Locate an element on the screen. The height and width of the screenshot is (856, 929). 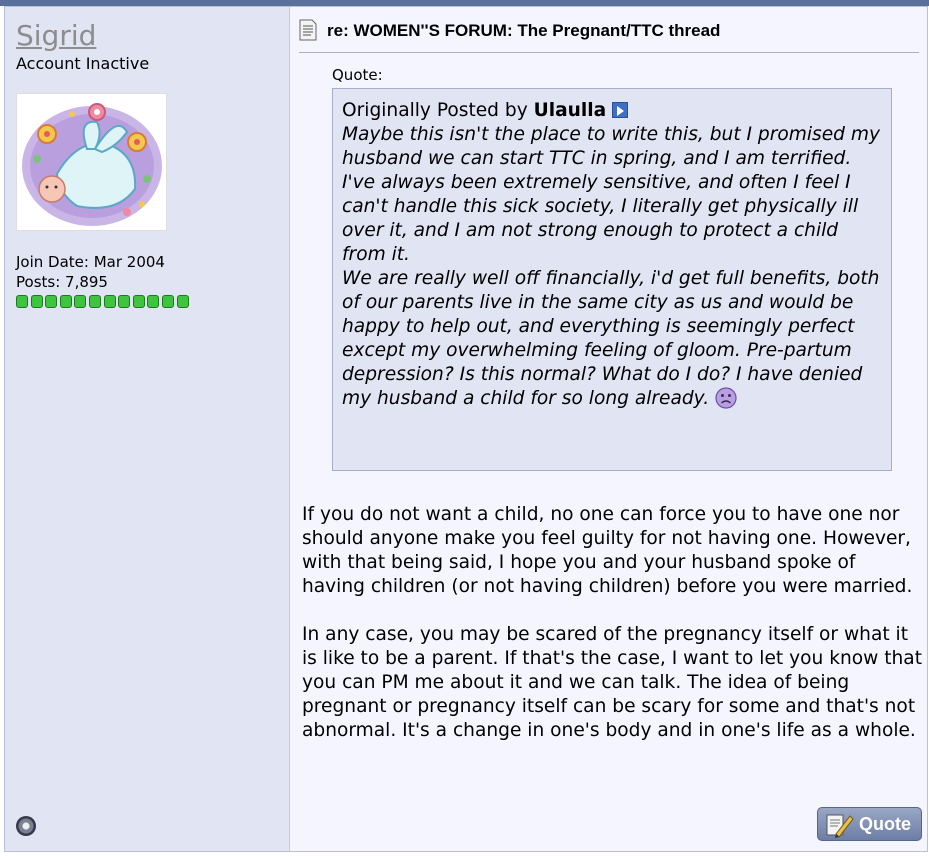
quote-attribution: Originally Posted by Ulaulla is located at coordinates (612, 111).